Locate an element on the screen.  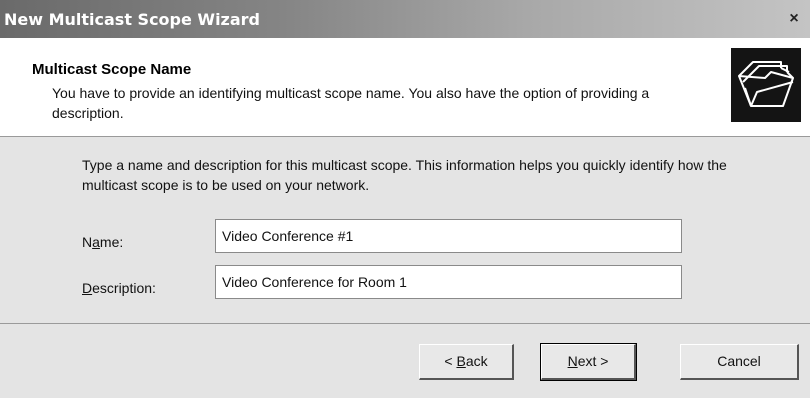
next-button-text-2: ext > is located at coordinates (593, 361).